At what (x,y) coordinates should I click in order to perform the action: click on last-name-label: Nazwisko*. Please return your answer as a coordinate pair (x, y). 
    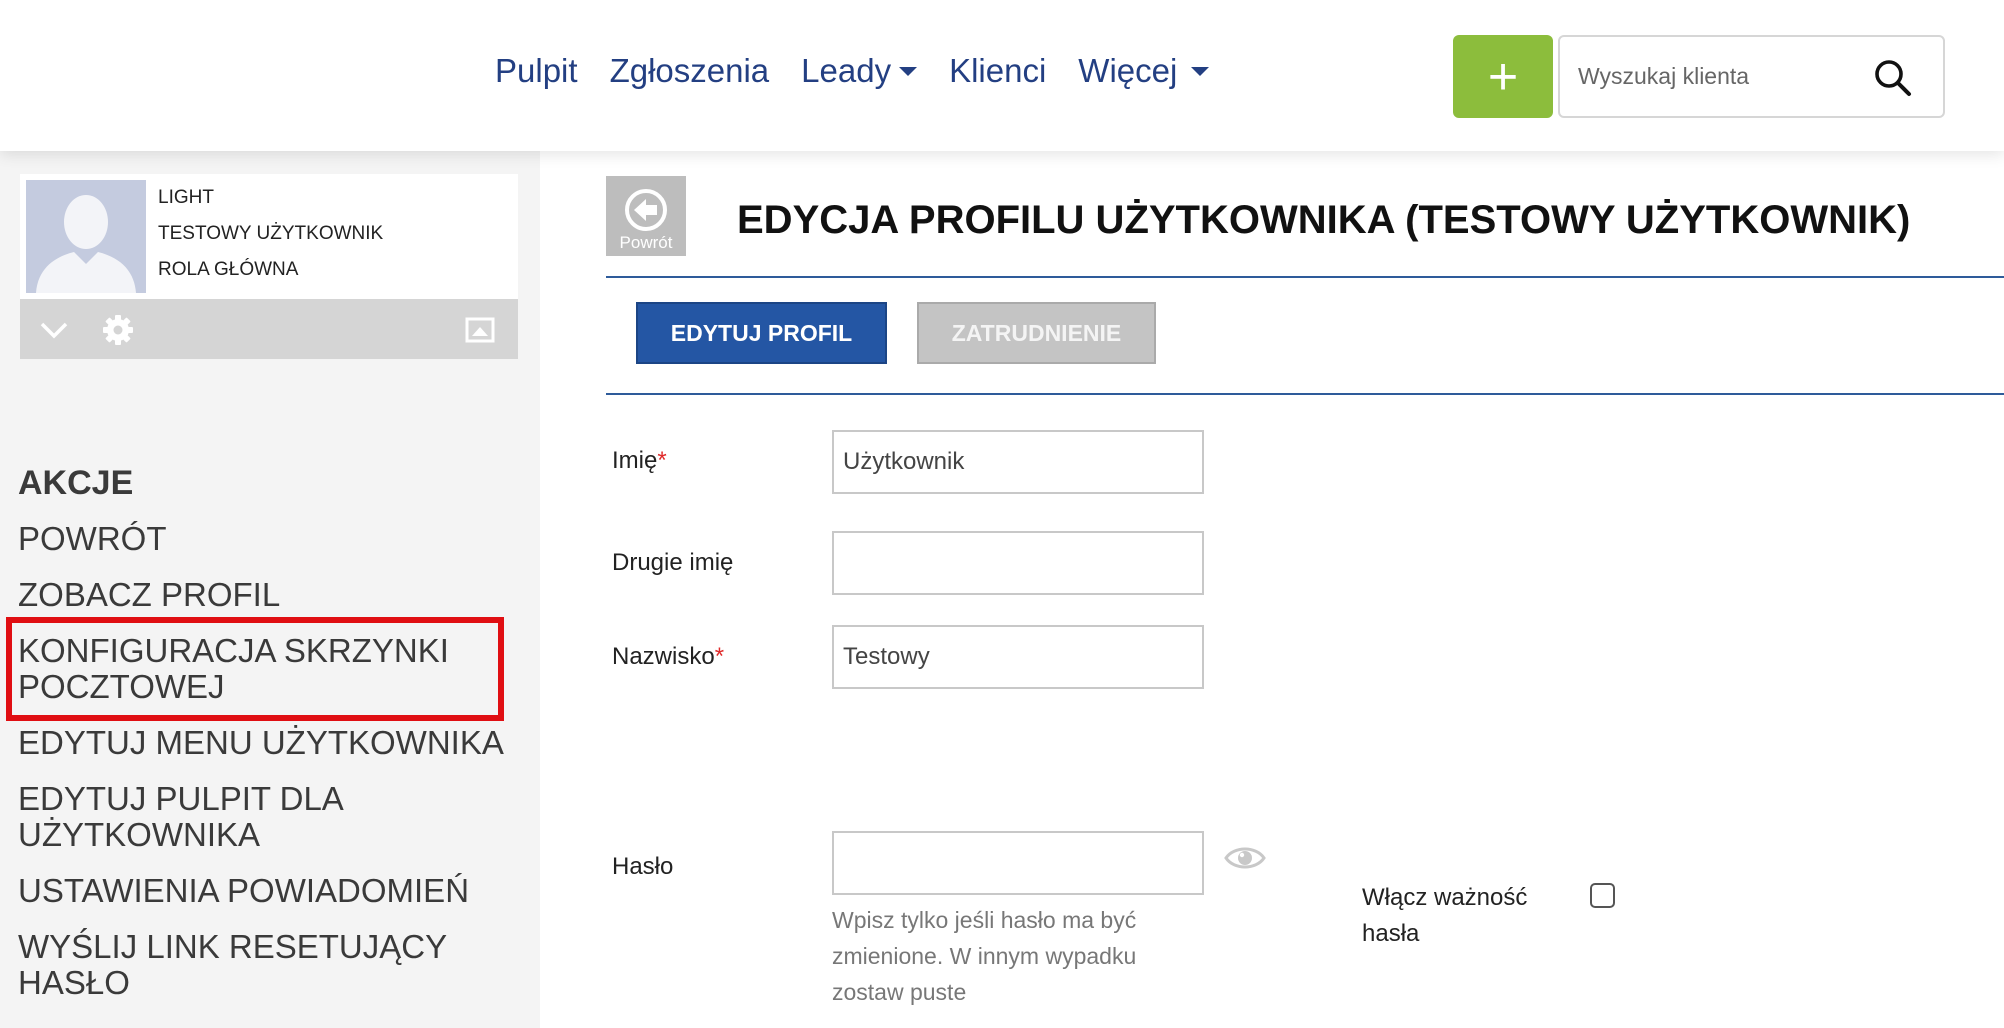
    Looking at the image, I should click on (668, 657).